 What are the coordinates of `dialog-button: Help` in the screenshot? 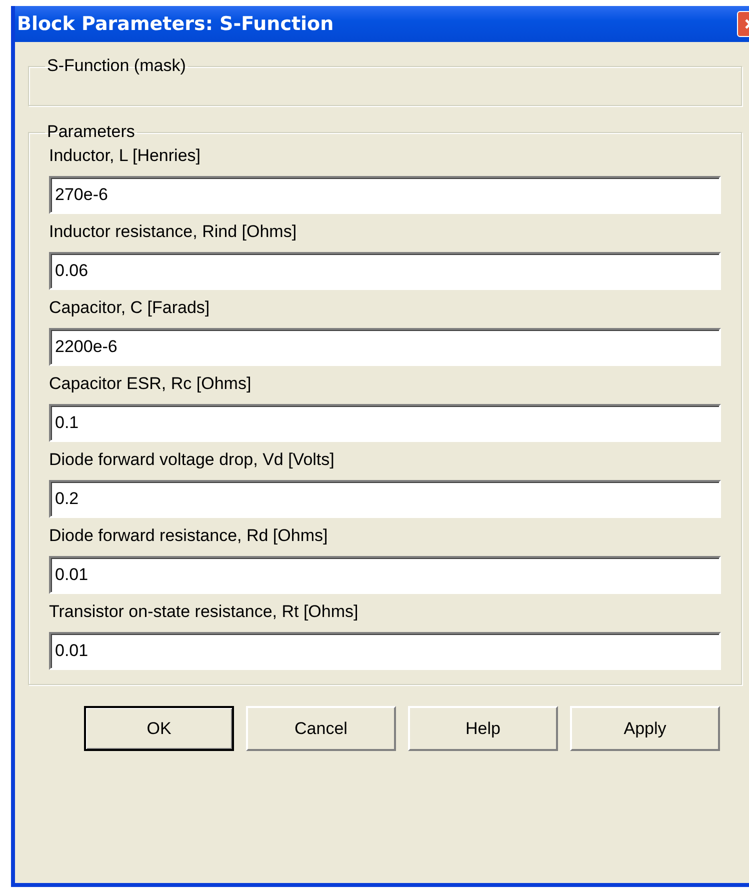 It's located at (483, 728).